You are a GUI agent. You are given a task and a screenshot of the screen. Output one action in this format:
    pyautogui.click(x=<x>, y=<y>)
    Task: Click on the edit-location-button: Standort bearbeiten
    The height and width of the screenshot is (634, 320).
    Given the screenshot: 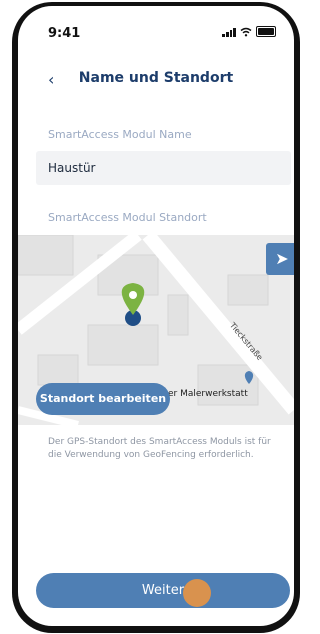 What is the action you would take?
    pyautogui.click(x=103, y=399)
    